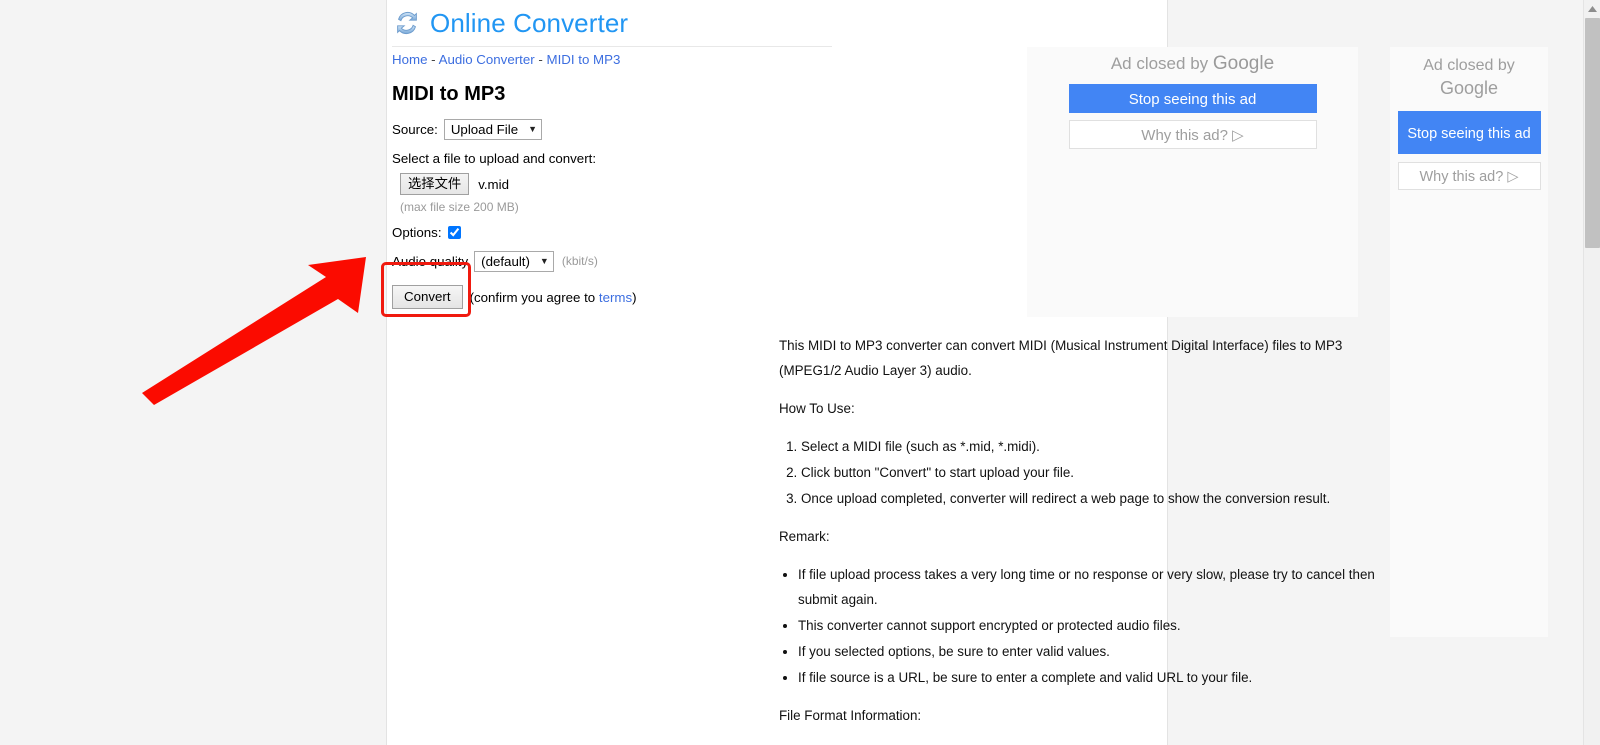 The image size is (1600, 745). Describe the element at coordinates (427, 297) in the screenshot. I see `convert-button: Convert` at that location.